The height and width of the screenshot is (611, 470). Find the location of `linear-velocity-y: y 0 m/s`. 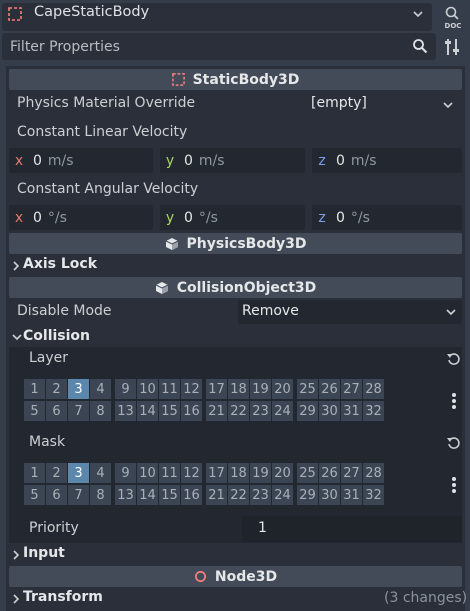

linear-velocity-y: y 0 m/s is located at coordinates (232, 160).